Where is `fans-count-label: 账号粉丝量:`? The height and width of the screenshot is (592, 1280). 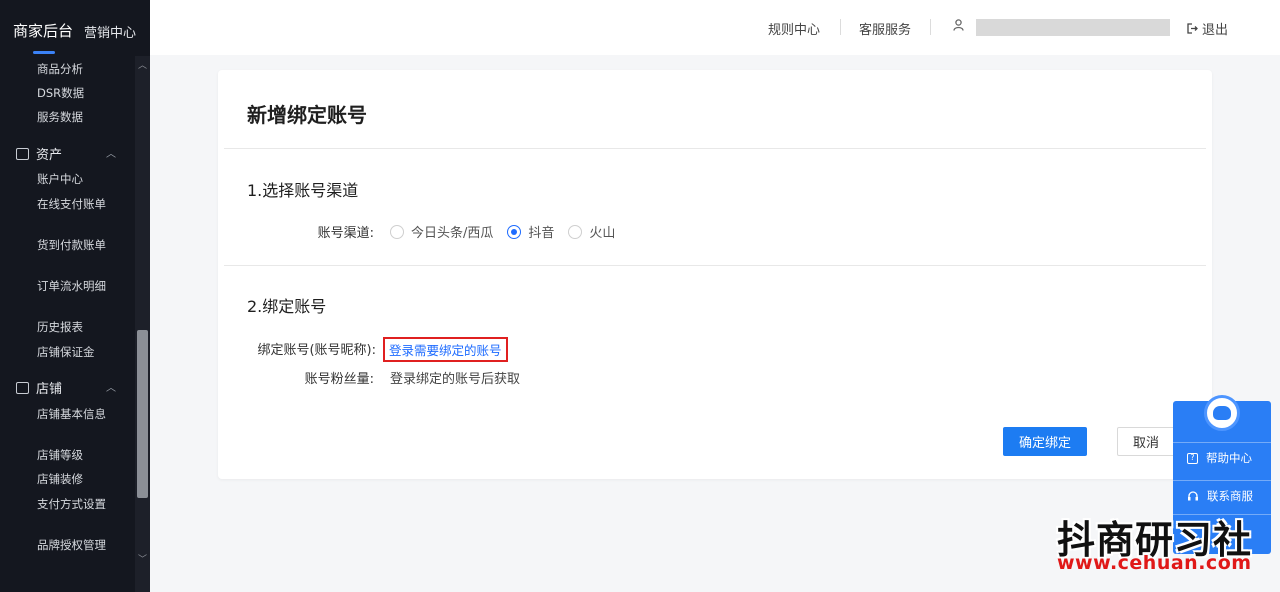
fans-count-label: 账号粉丝量: is located at coordinates (339, 379).